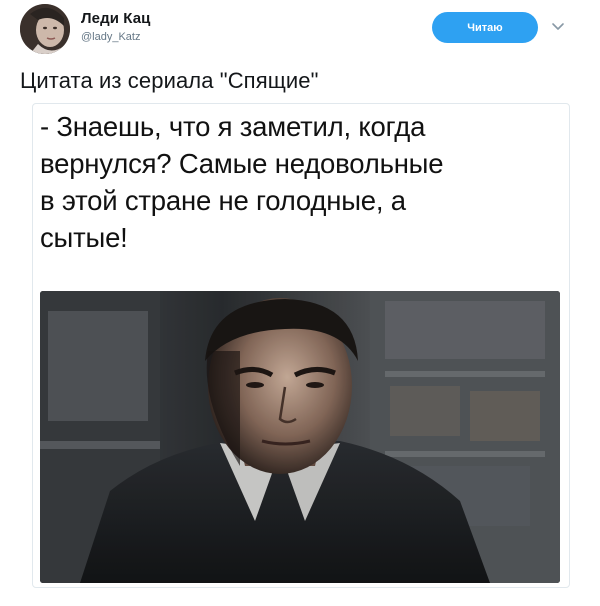 The width and height of the screenshot is (600, 606). Describe the element at coordinates (84, 237) in the screenshot. I see `quote-line: сытые!` at that location.